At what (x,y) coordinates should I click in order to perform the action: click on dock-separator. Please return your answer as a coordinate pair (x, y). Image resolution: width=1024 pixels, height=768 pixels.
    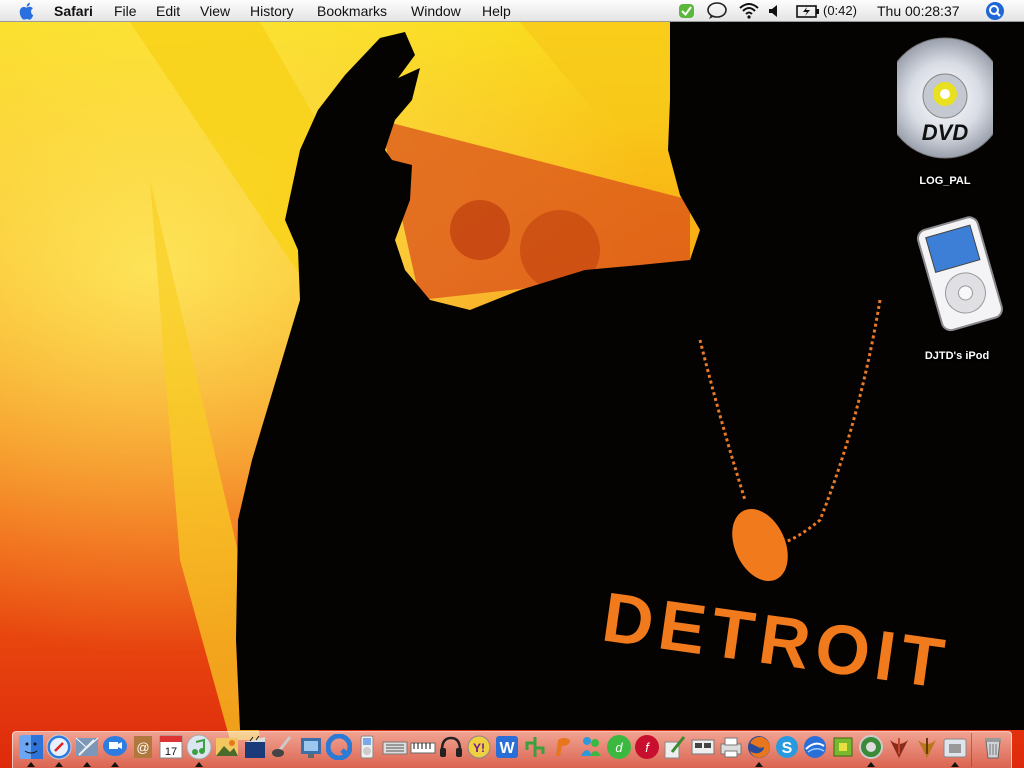
    Looking at the image, I should click on (971, 750).